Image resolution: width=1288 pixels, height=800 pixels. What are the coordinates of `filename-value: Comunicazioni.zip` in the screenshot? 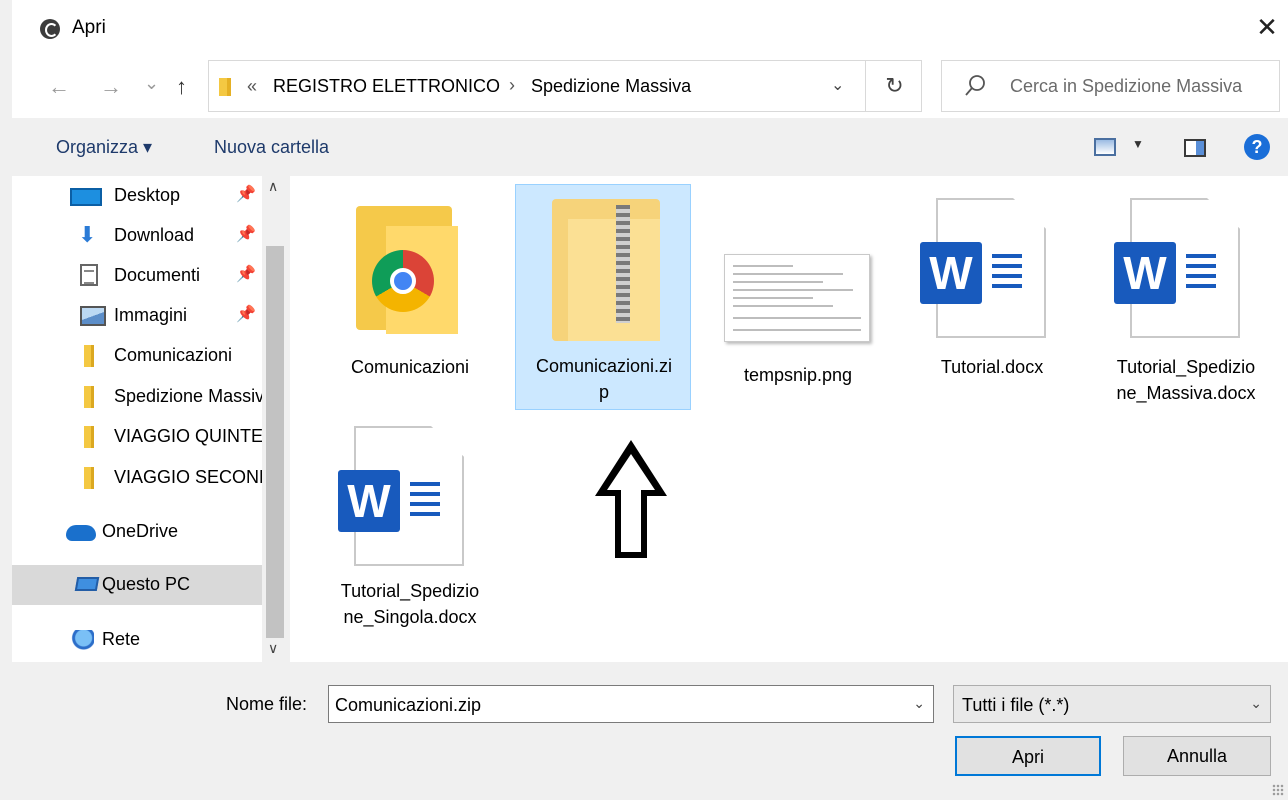 It's located at (408, 705).